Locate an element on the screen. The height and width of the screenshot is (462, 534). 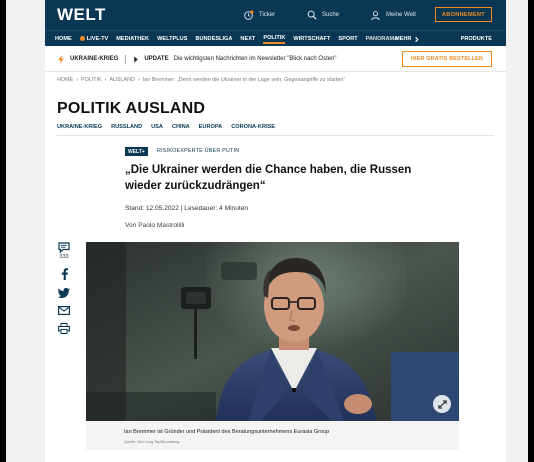
subnav-corona-krise: CORONA-KRISE is located at coordinates (253, 127).